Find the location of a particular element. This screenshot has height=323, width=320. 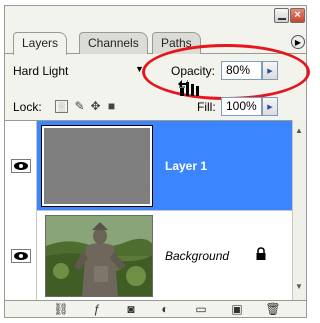

layers-toolbar: ⛓ ƒ ◙ ◐ ▭ ▣ 🗑 is located at coordinates (155, 308).